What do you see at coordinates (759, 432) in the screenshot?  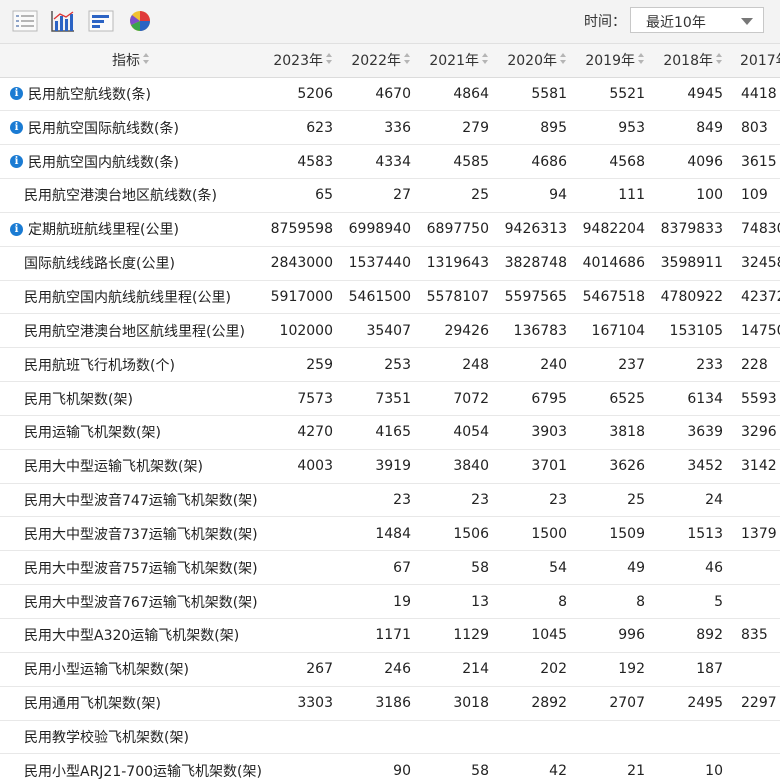 I see `value-cell: 3296` at bounding box center [759, 432].